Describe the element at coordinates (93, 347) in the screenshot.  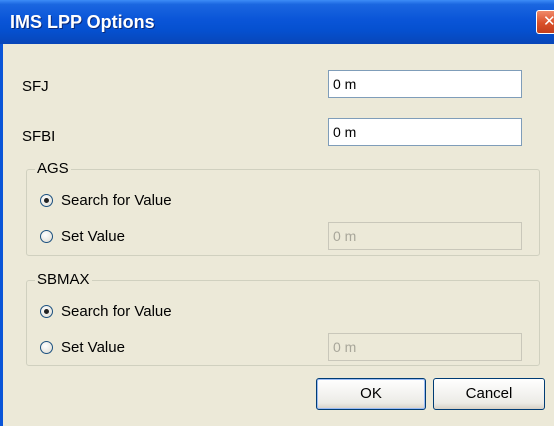
I see `sbmax-set-label: Set Value` at that location.